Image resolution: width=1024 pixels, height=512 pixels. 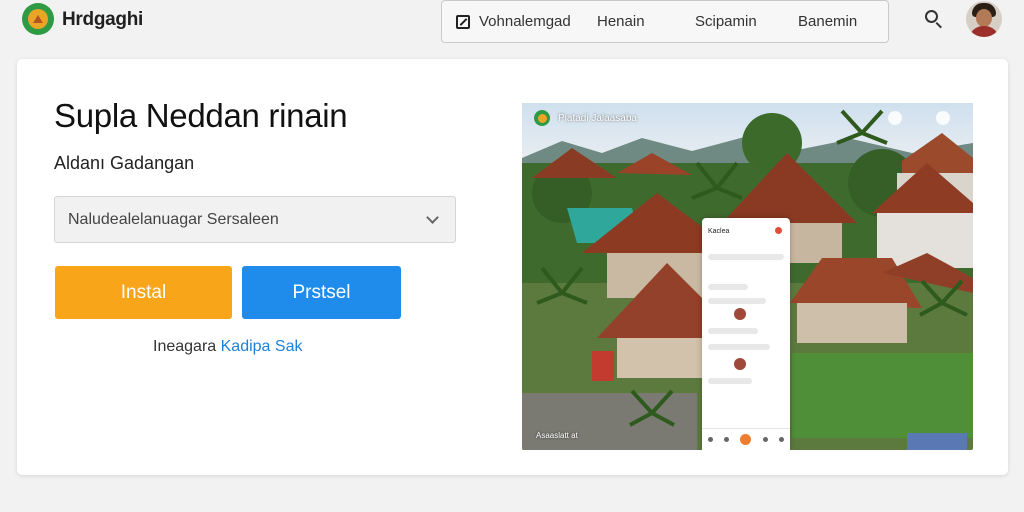 What do you see at coordinates (984, 19) in the screenshot?
I see `user-avatar` at bounding box center [984, 19].